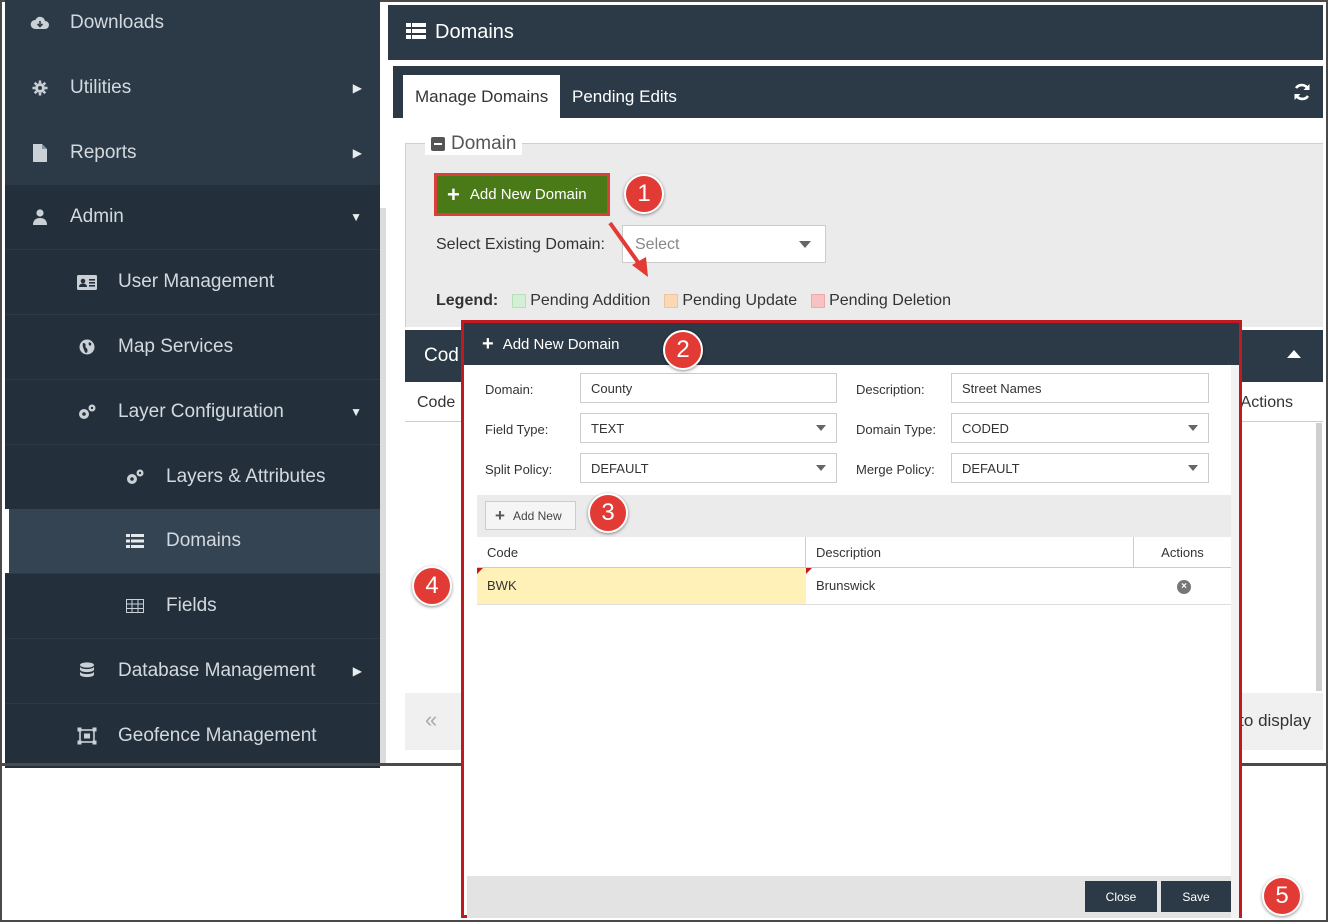 The image size is (1328, 922). I want to click on legend-item-pending-addition: Pending Addition, so click(581, 301).